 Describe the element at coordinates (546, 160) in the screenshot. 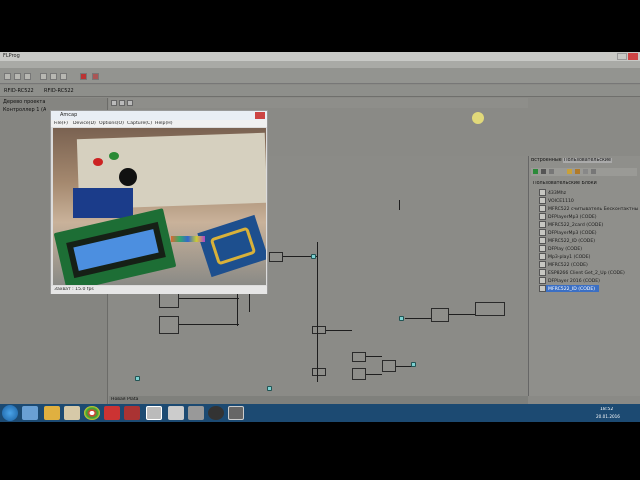

I see `tab-builtin-blocks: Встроенные` at that location.